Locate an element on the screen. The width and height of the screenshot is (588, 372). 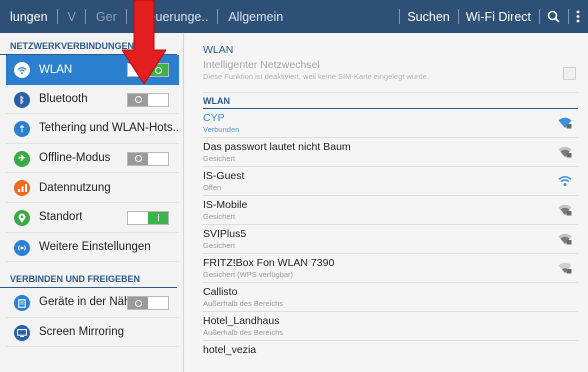
location-icon is located at coordinates (22, 217).